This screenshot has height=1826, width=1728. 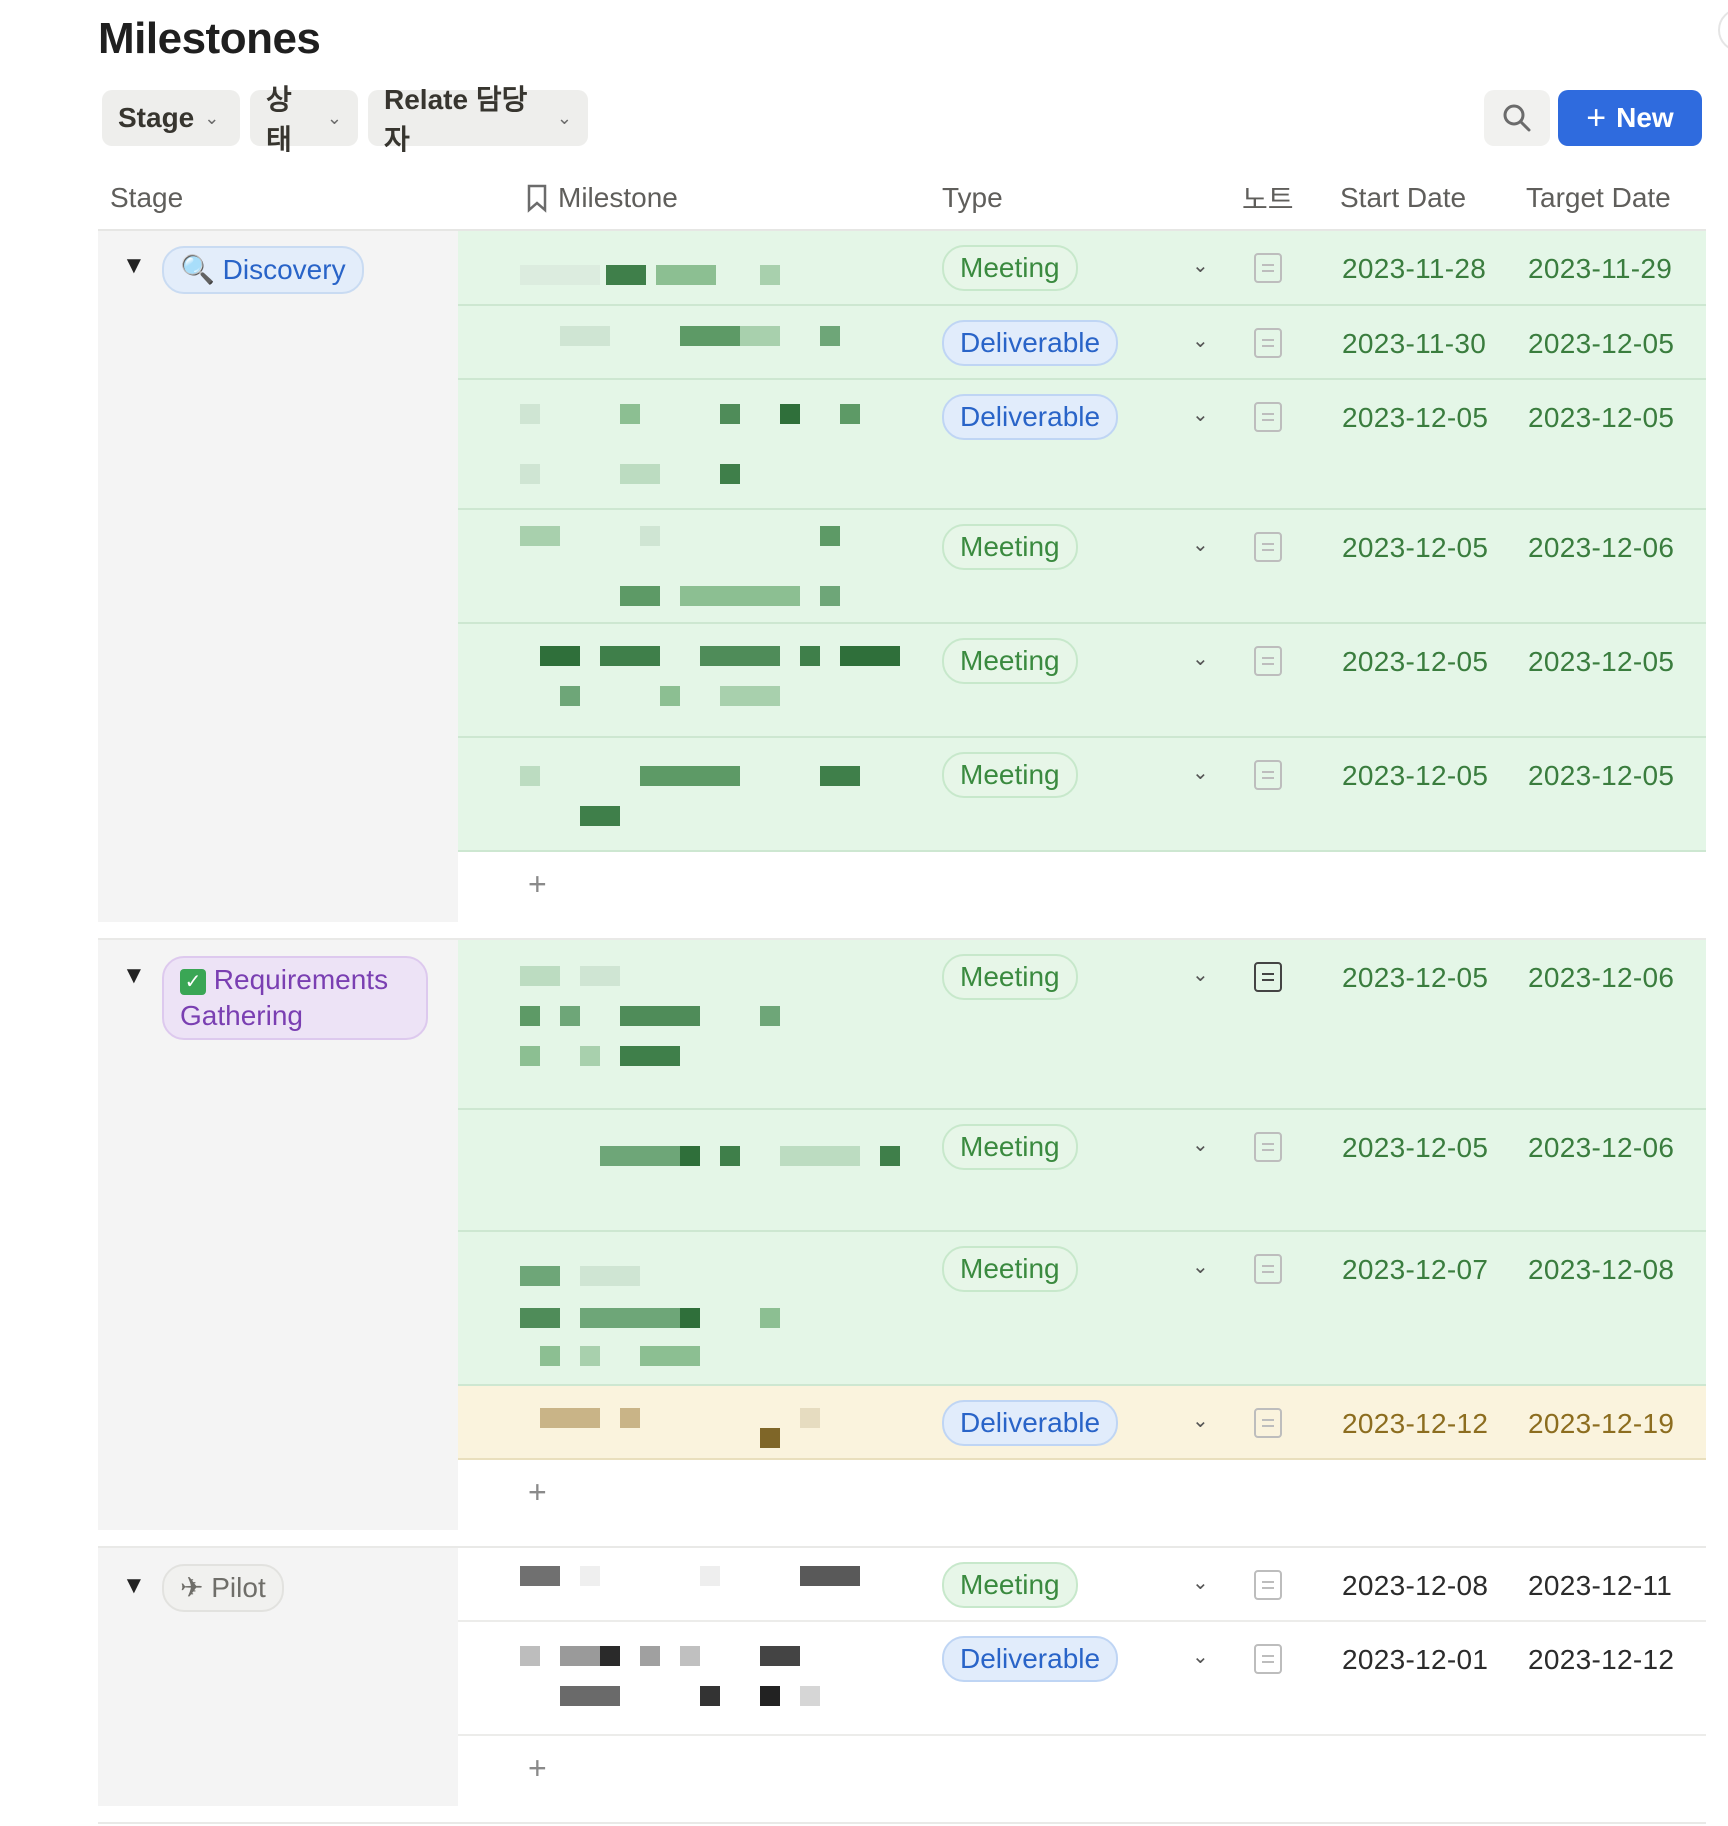 What do you see at coordinates (1415, 1586) in the screenshot?
I see `start-date: 2023-12-08` at bounding box center [1415, 1586].